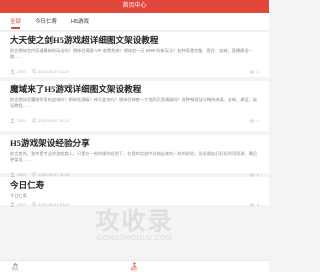 Image resolution: width=320 pixels, height=272 pixels. What do you see at coordinates (15, 269) in the screenshot?
I see `nav-home-label: 首页` at bounding box center [15, 269].